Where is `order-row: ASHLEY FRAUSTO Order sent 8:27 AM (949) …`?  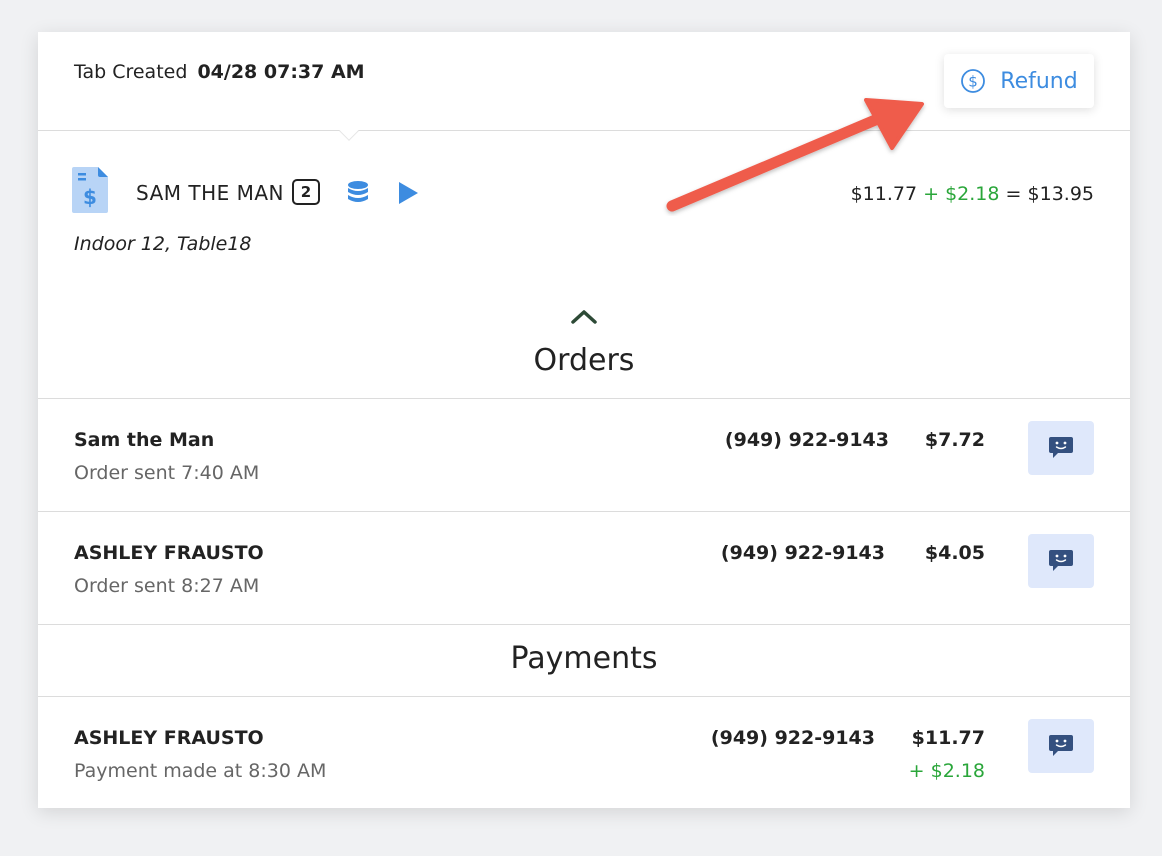 order-row: ASHLEY FRAUSTO Order sent 8:27 AM (949) … is located at coordinates (584, 568).